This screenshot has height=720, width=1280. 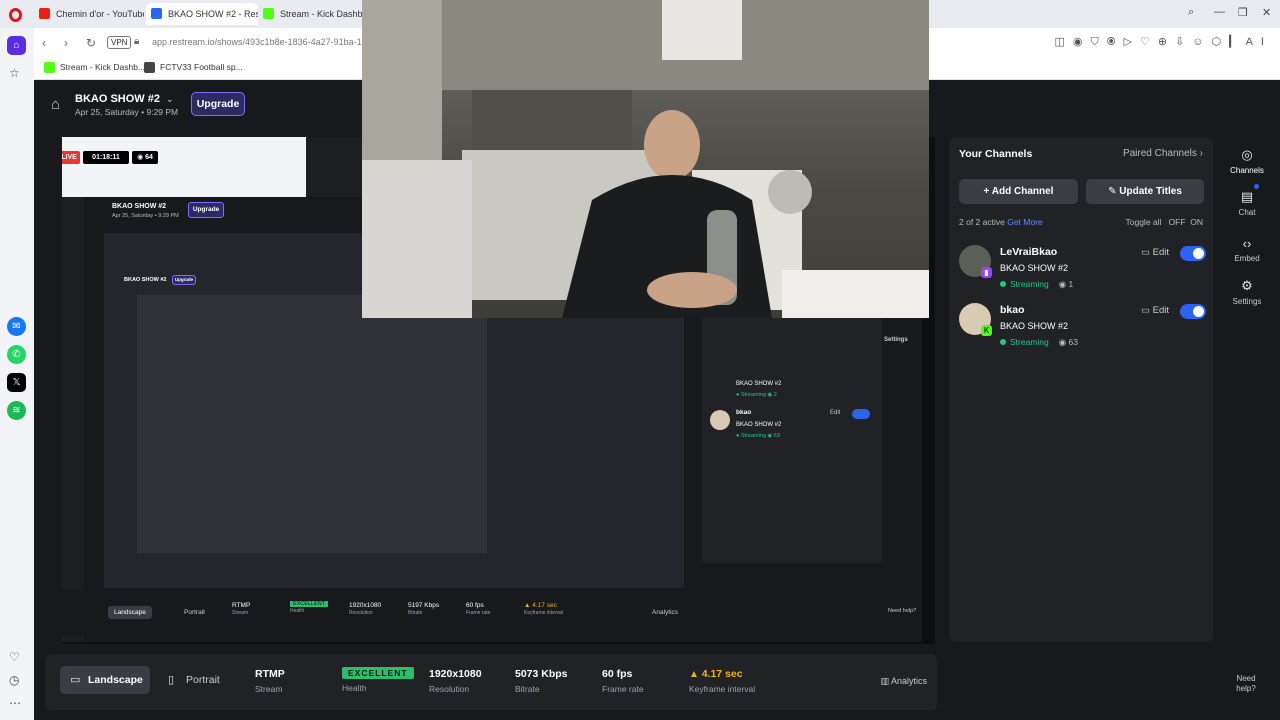 I want to click on analytics-button: ▥ Analytics, so click(x=903, y=681).